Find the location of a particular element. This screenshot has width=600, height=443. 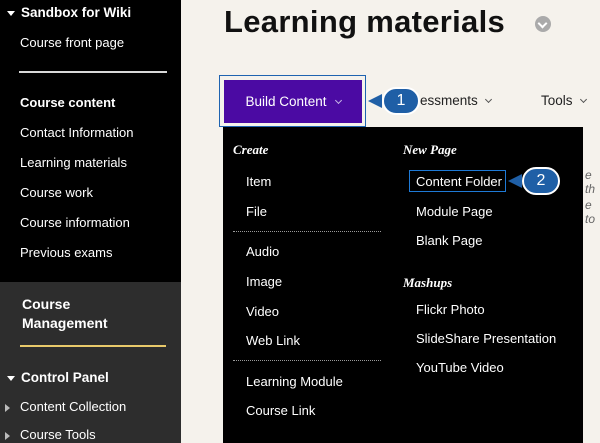

sidebar-link-learning-materials: Learning materials is located at coordinates (73, 162).